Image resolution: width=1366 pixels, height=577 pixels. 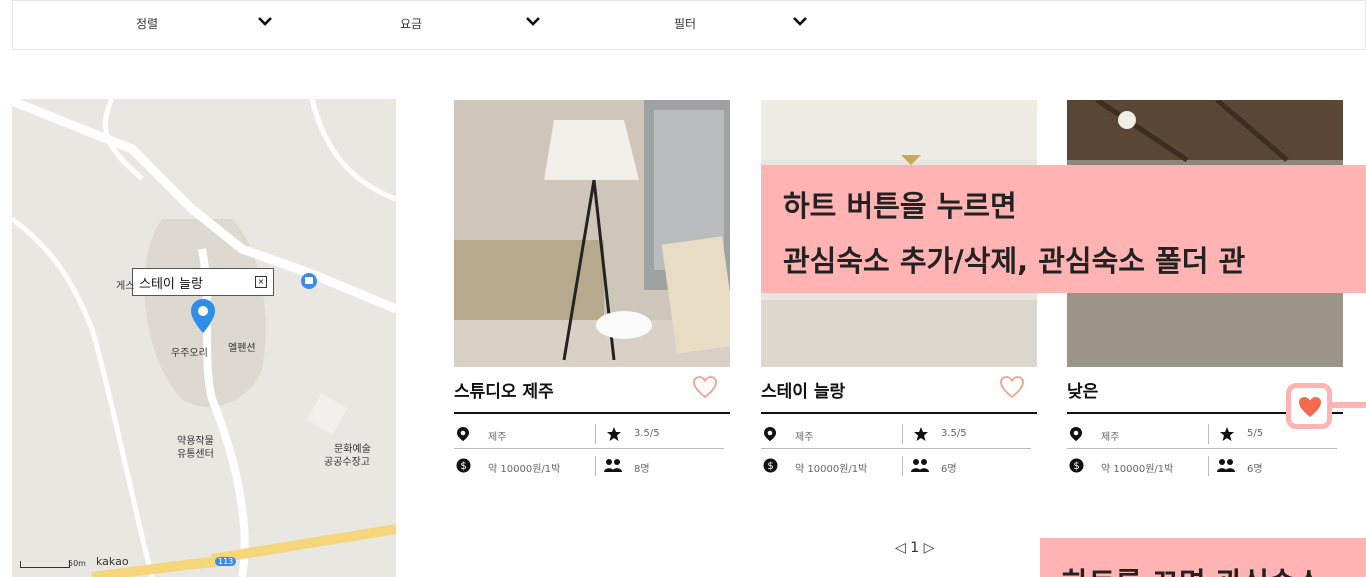 I want to click on filter-sort-label: 정렬, so click(x=147, y=23).